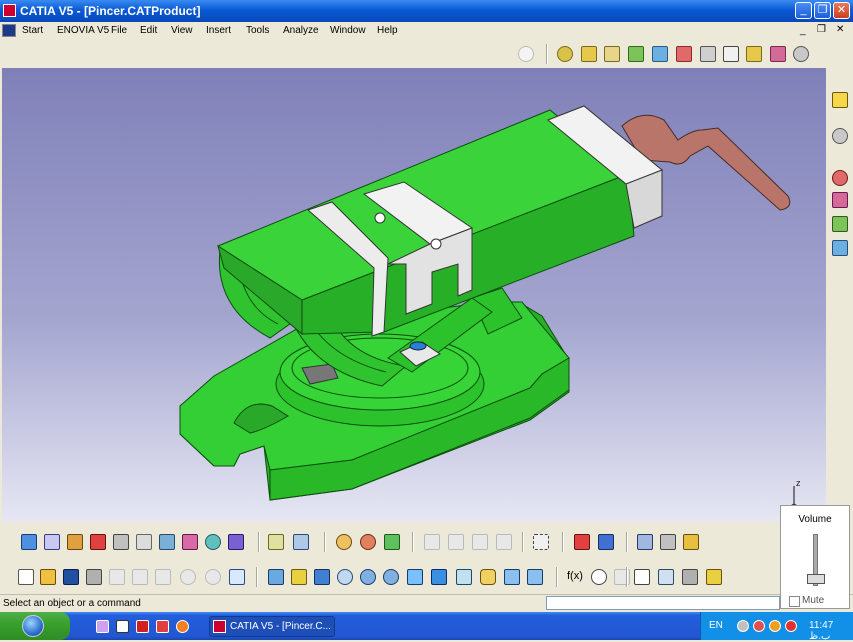 The image size is (853, 642). I want to click on pen-icon, so click(144, 542).